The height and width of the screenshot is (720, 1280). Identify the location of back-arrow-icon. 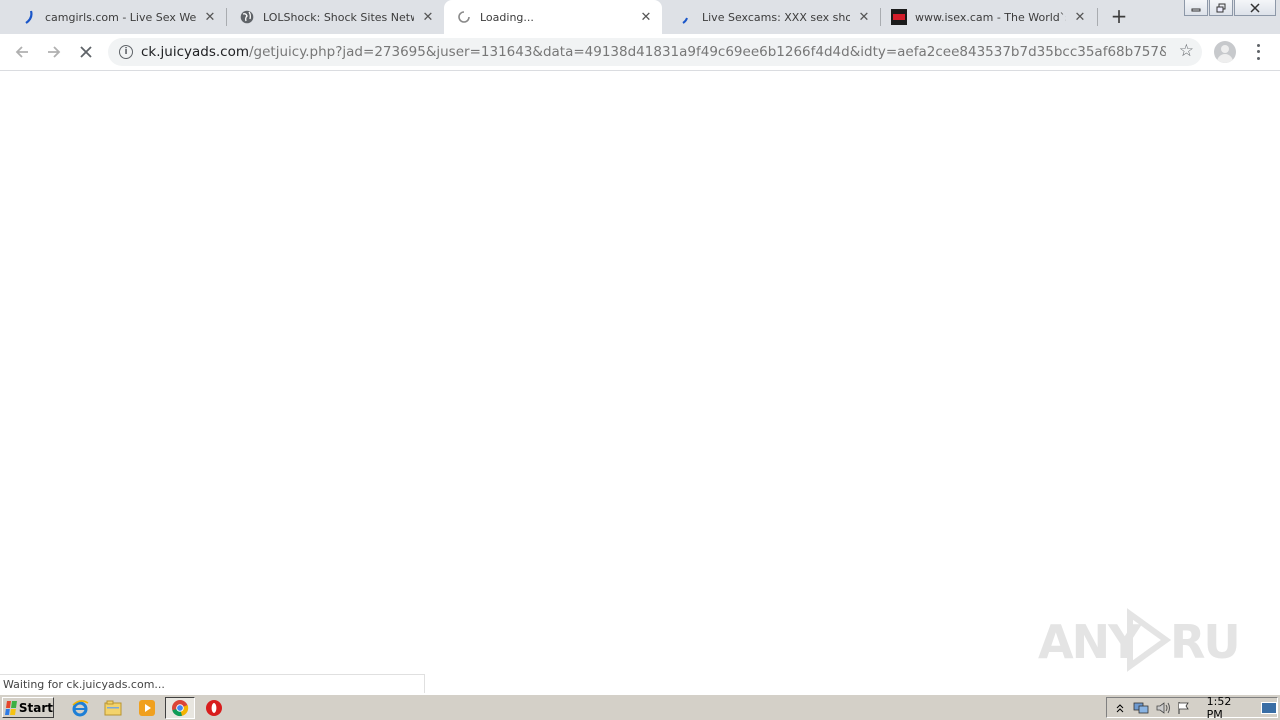
(21, 52).